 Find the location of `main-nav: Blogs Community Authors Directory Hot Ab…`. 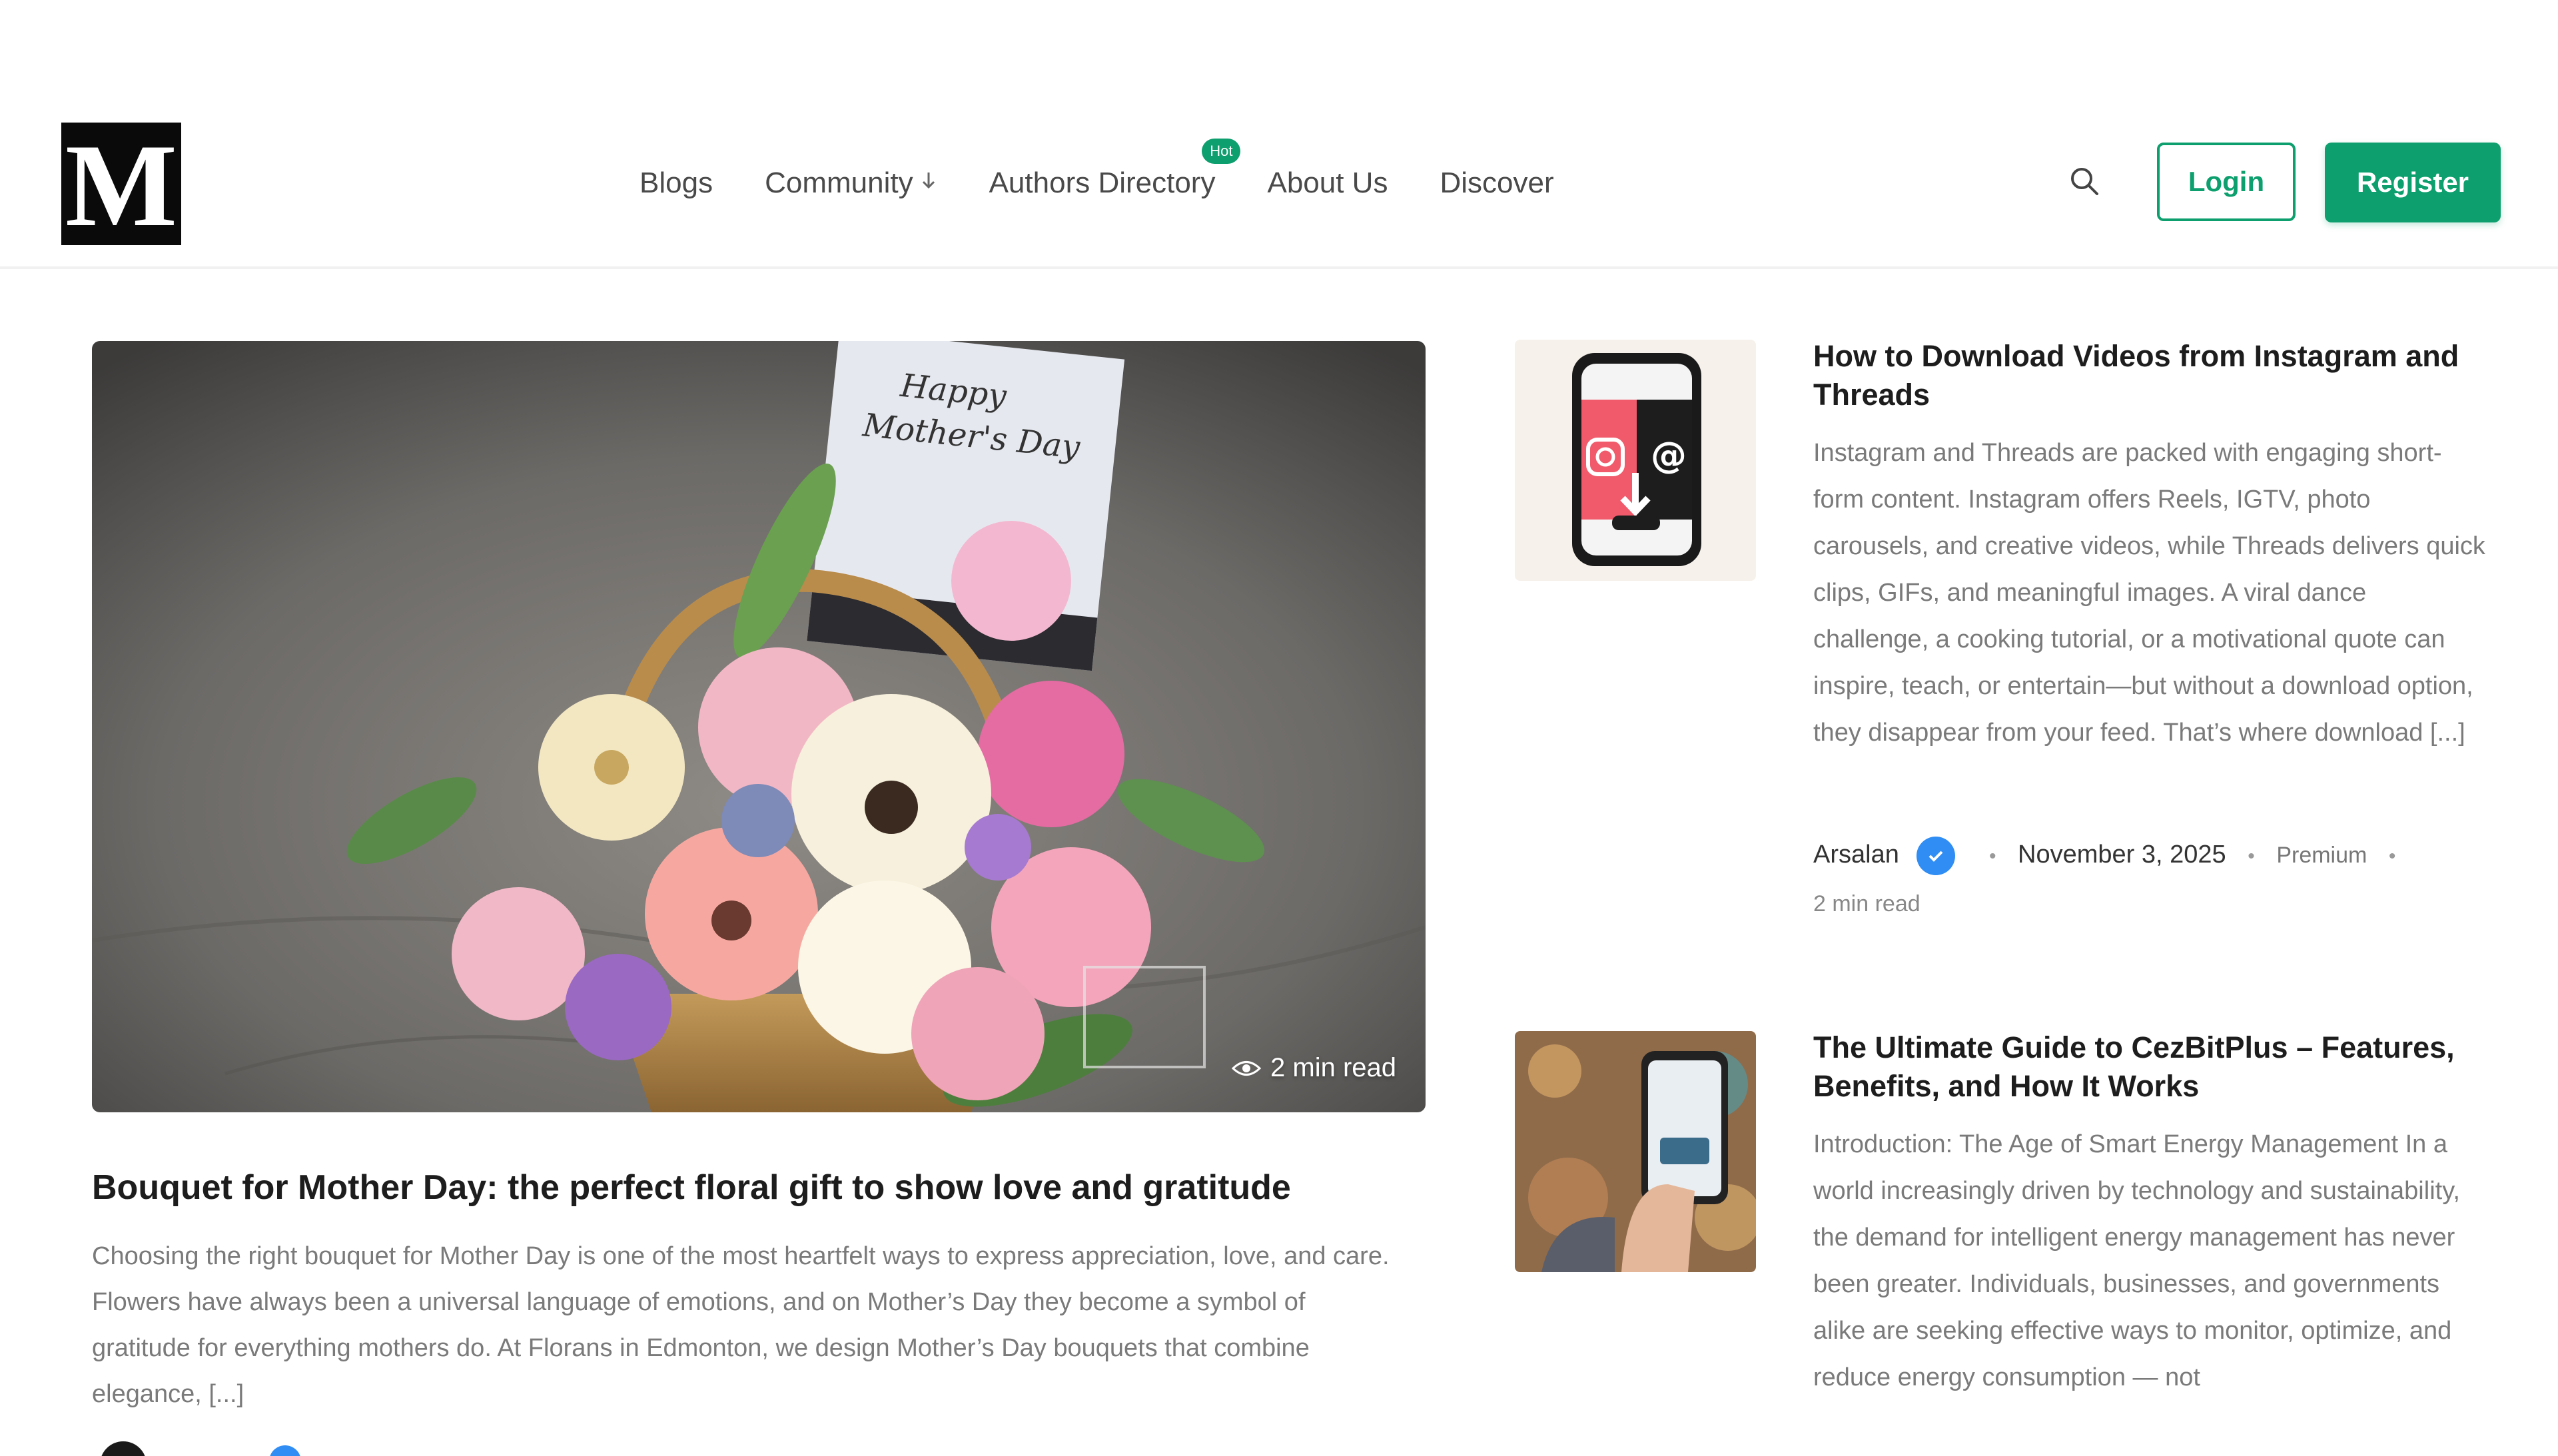

main-nav: Blogs Community Authors Directory Hot Ab… is located at coordinates (1123, 172).